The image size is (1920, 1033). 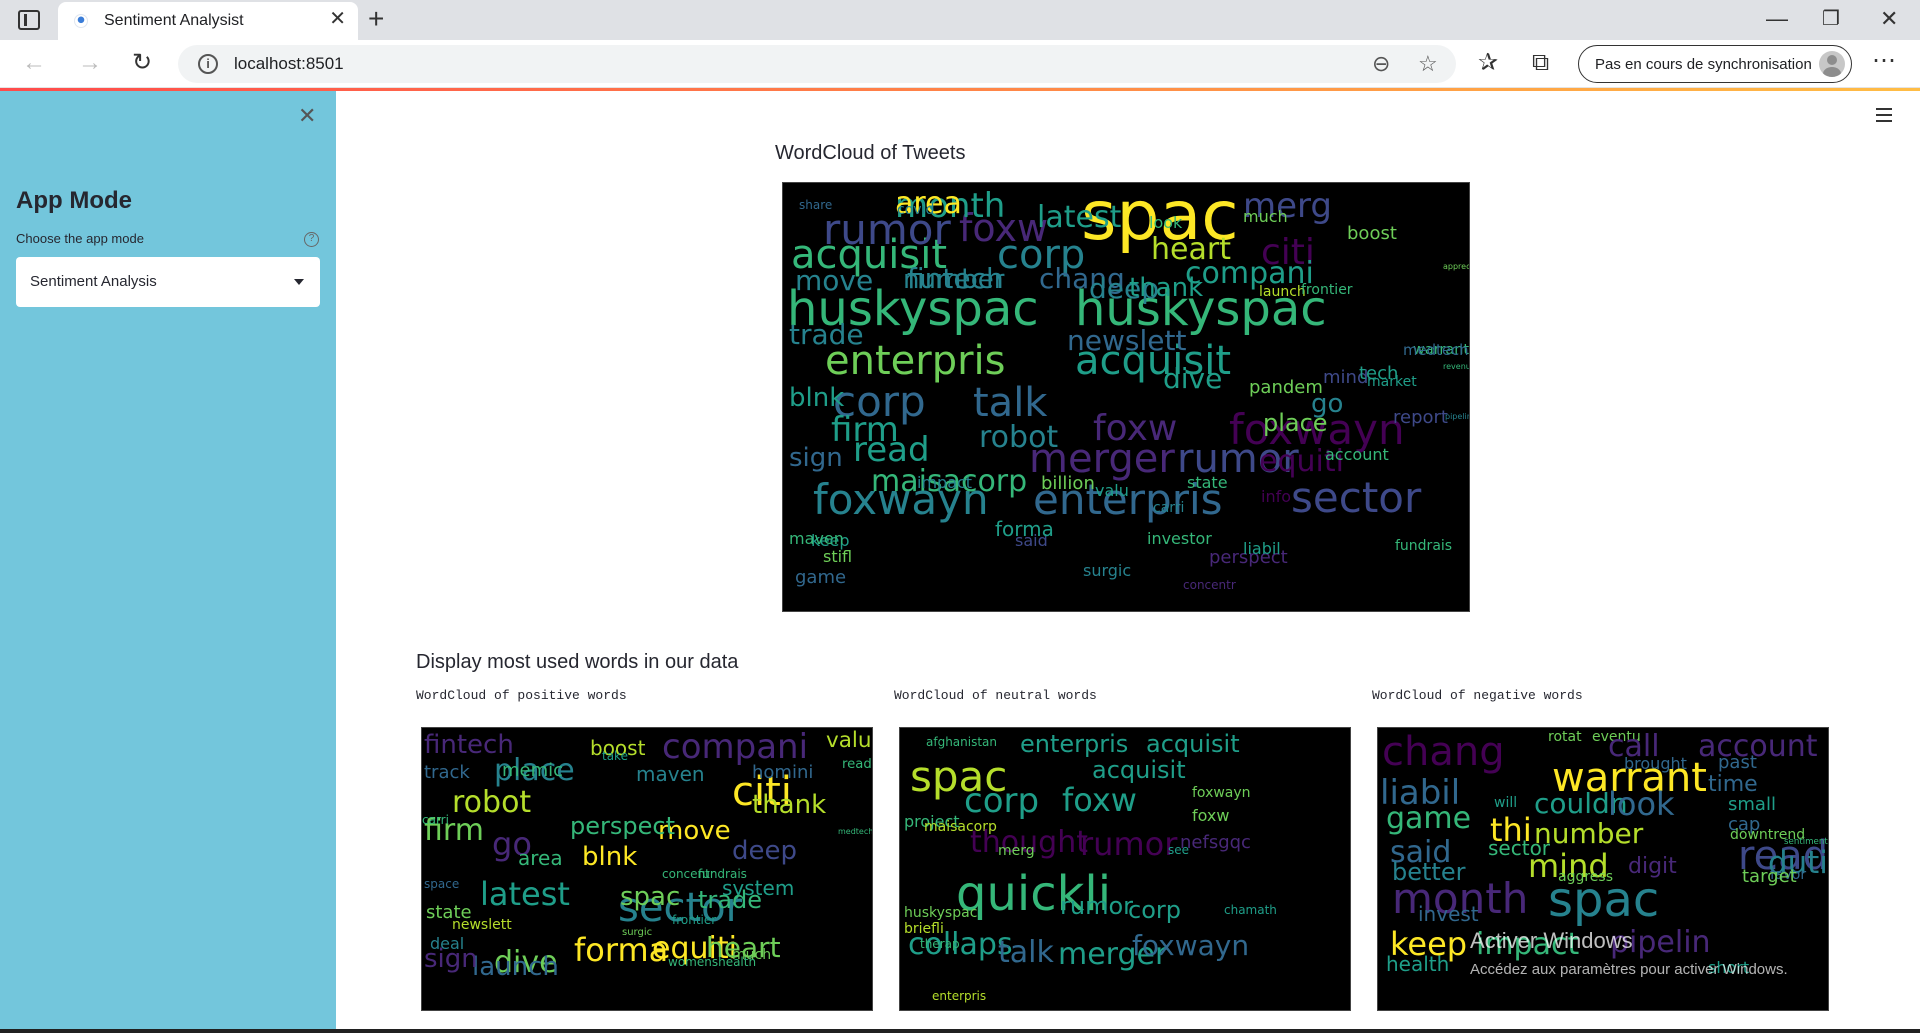 What do you see at coordinates (1179, 850) in the screenshot?
I see `wordcloud-word: see` at bounding box center [1179, 850].